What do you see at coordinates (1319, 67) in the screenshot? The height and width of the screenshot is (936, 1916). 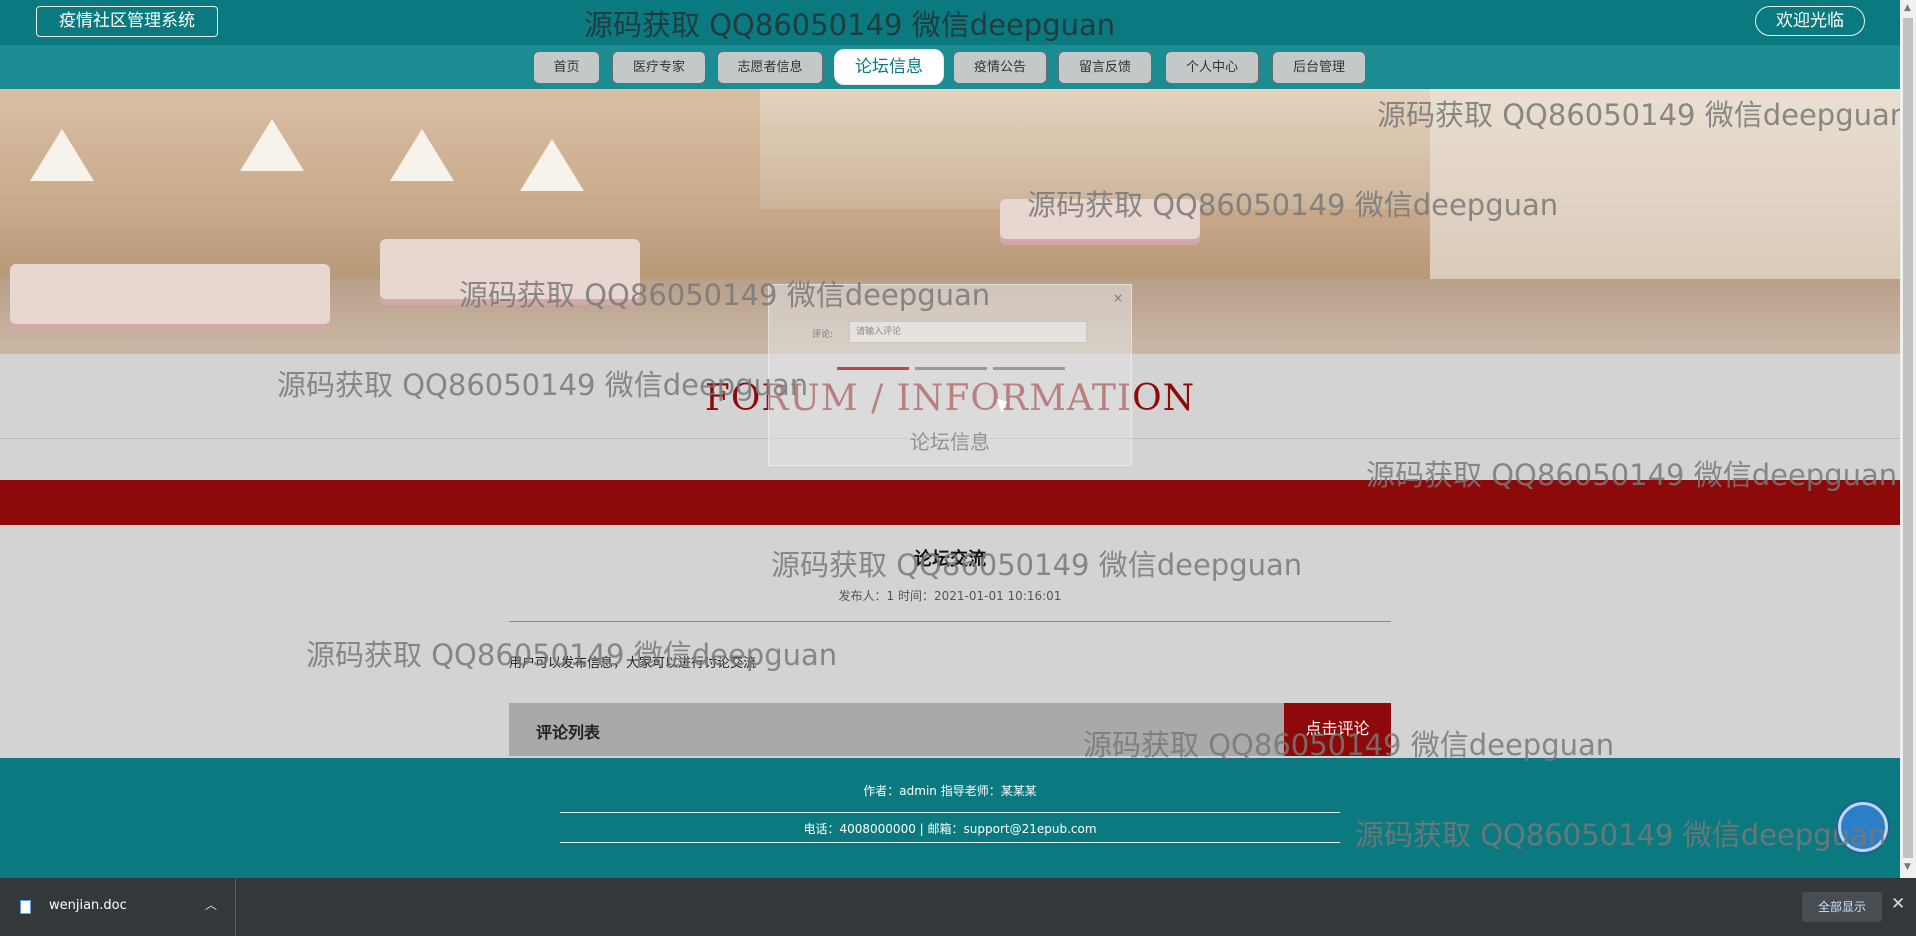 I see `nav-admin: 后台管理` at bounding box center [1319, 67].